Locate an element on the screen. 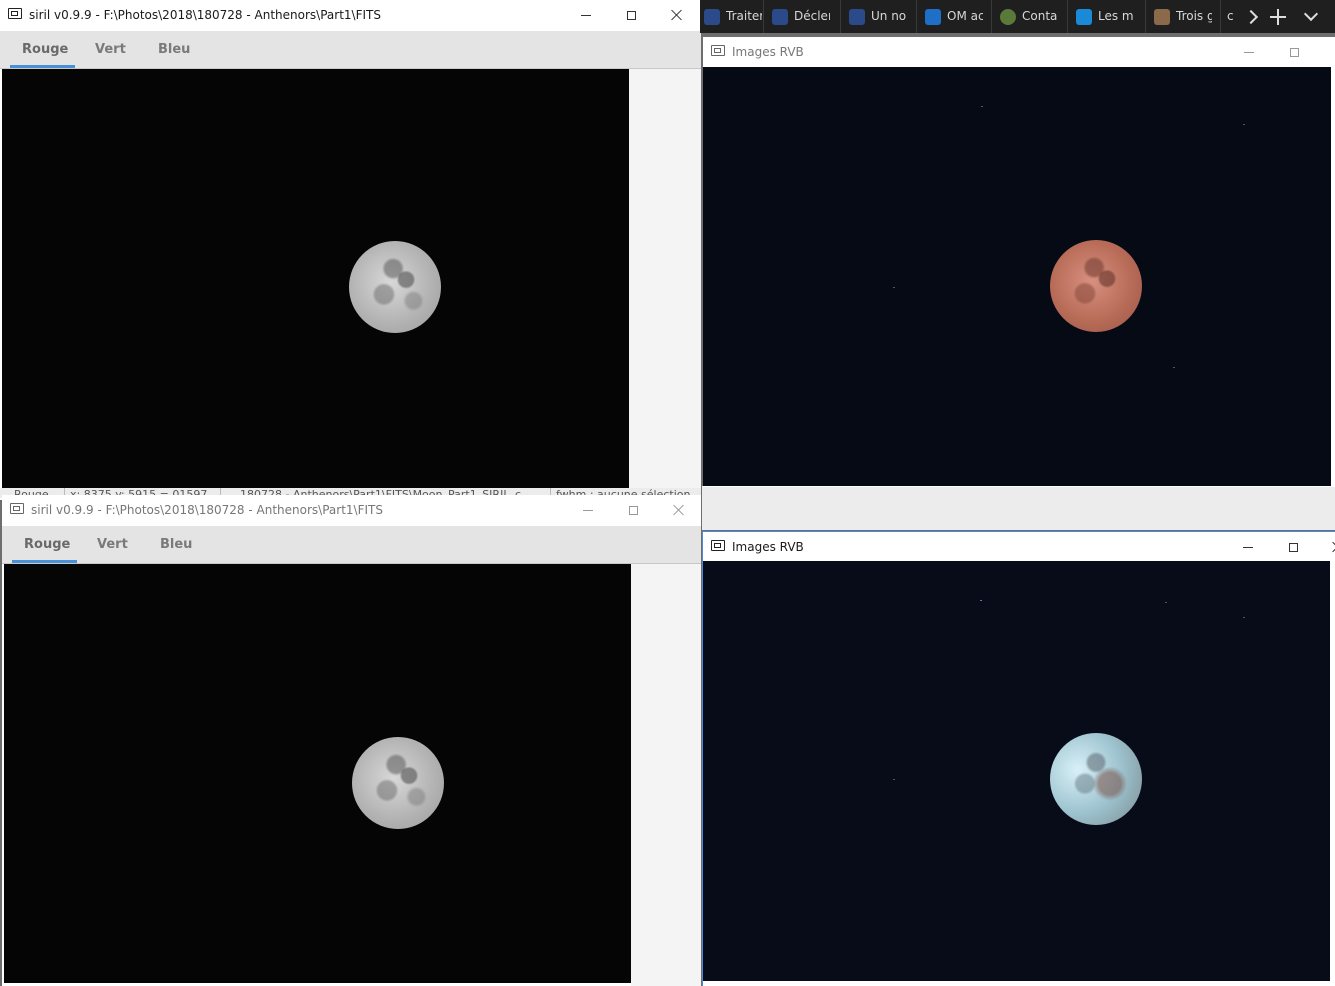  c-icon is located at coordinates (1084, 17).